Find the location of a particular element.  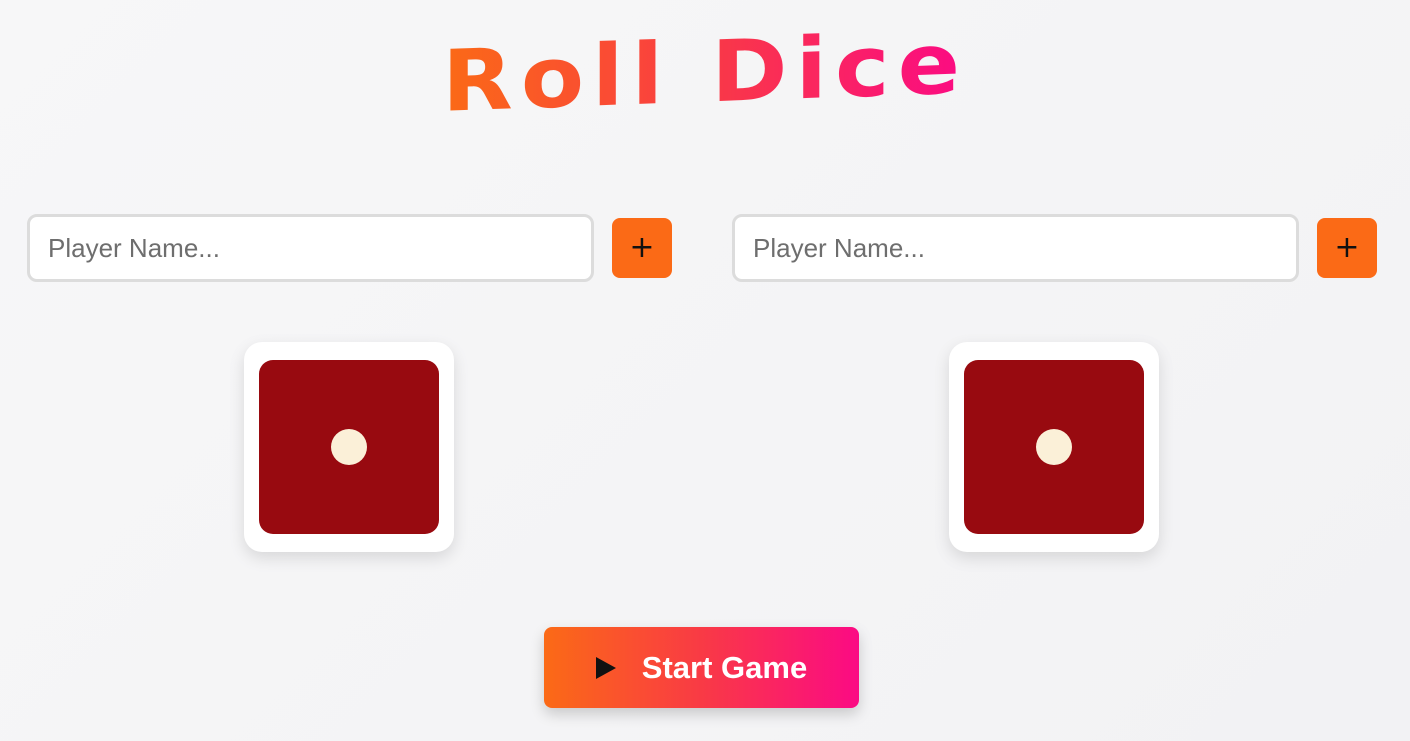

start-game-button: Start Game is located at coordinates (701, 667).